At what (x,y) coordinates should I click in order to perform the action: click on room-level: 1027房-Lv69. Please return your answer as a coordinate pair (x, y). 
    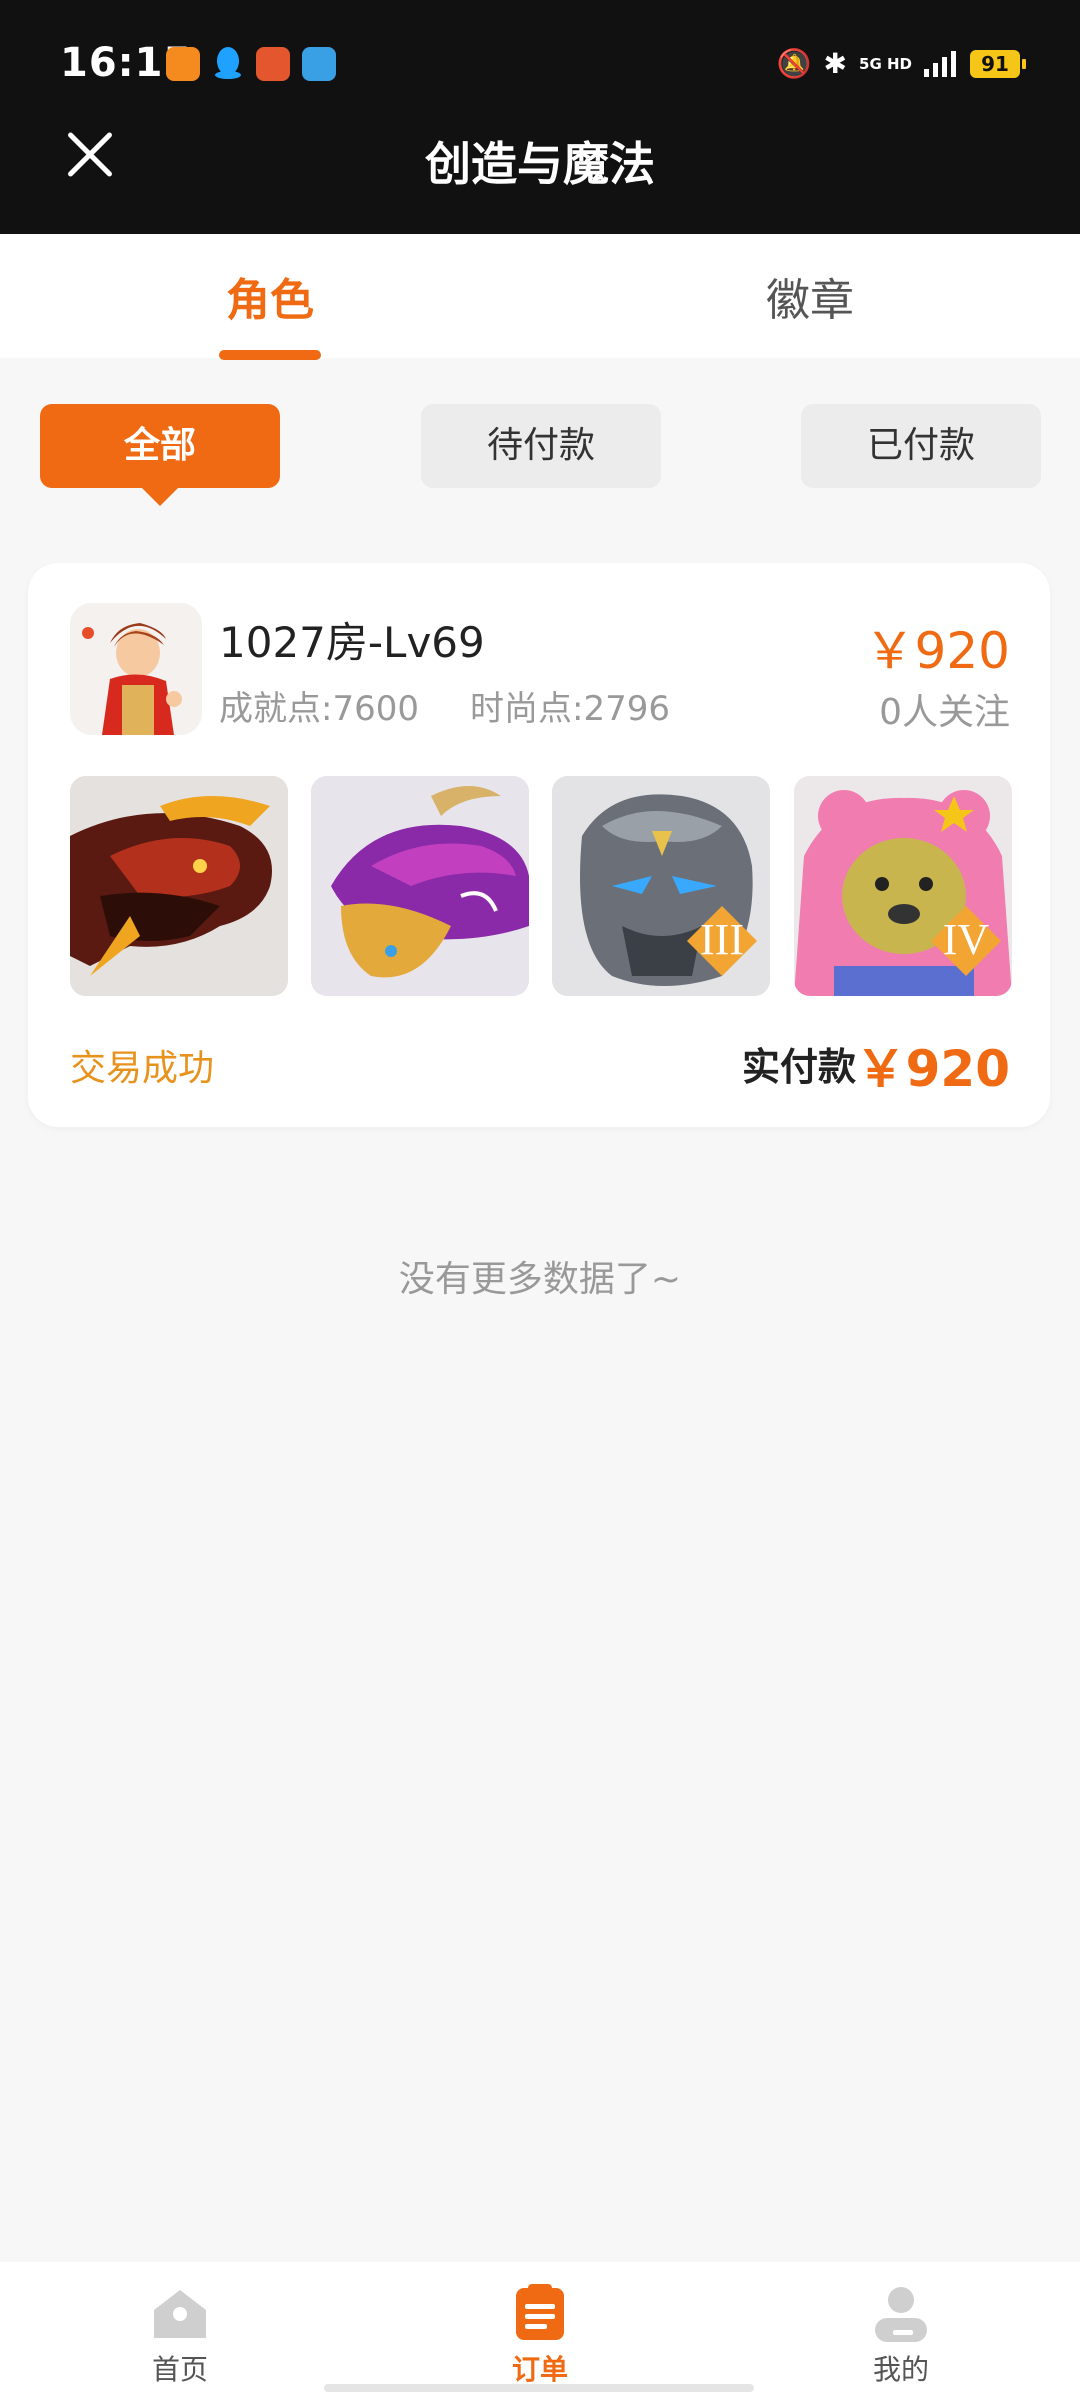
    Looking at the image, I should click on (352, 642).